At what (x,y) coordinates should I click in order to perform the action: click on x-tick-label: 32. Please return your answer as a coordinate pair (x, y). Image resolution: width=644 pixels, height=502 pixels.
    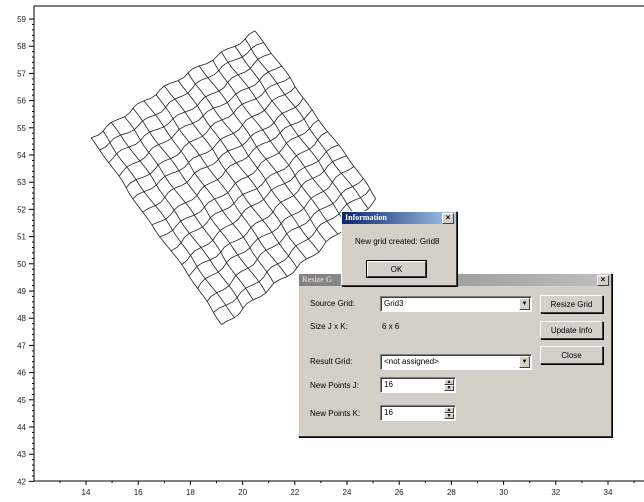
    Looking at the image, I should click on (555, 492).